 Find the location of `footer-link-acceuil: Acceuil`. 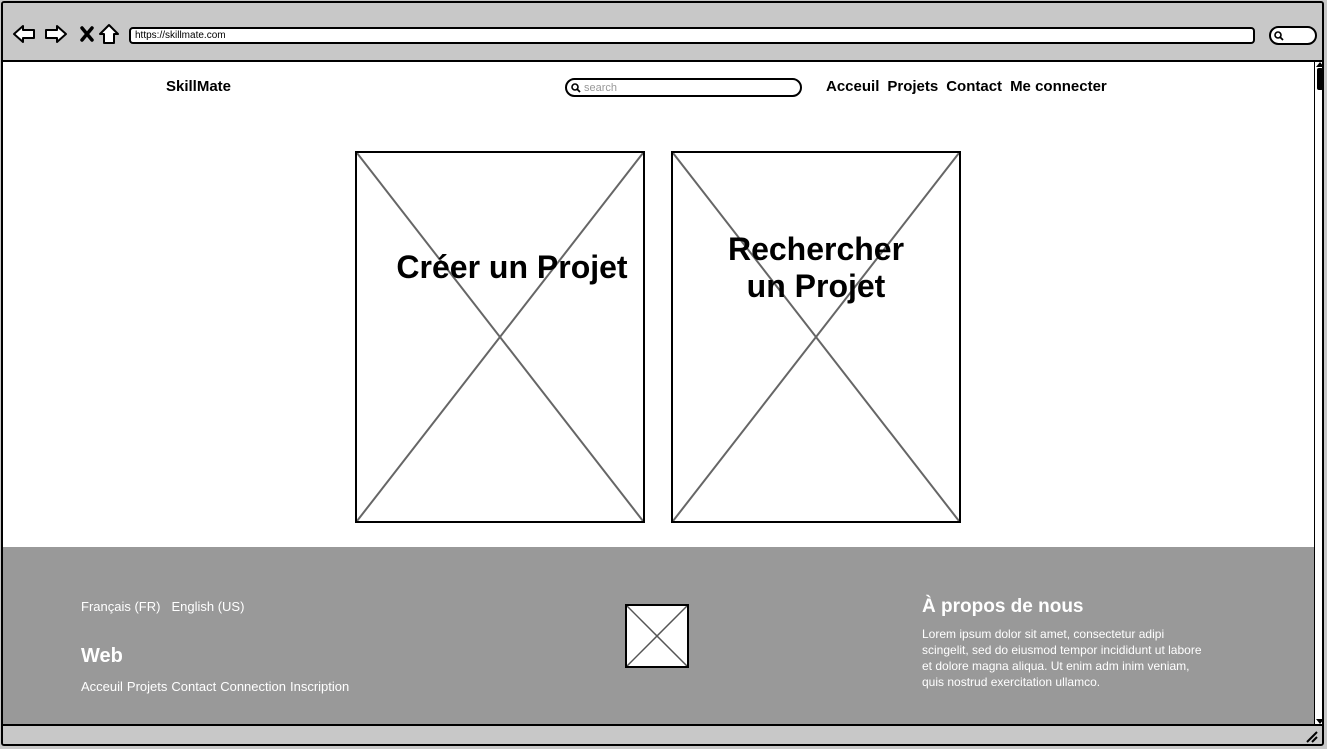

footer-link-acceuil: Acceuil is located at coordinates (102, 686).